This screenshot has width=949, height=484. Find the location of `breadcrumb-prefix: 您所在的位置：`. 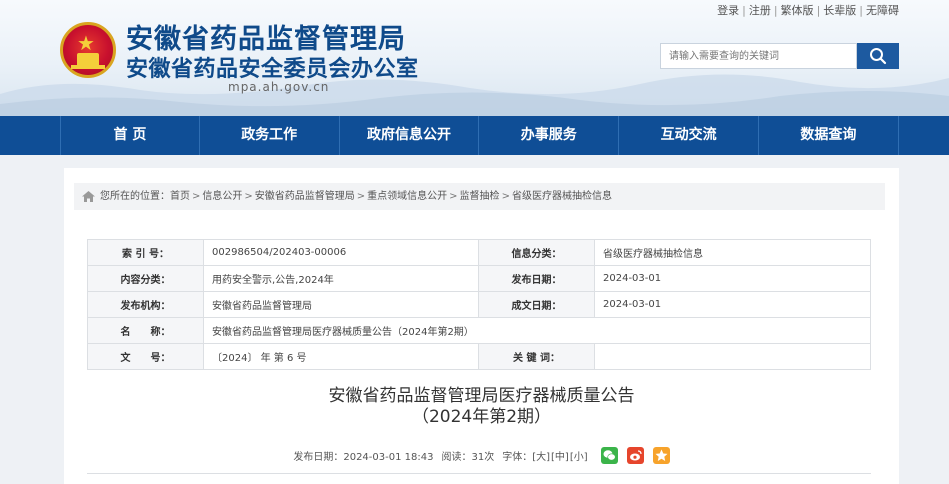

breadcrumb-prefix: 您所在的位置： is located at coordinates (135, 196).